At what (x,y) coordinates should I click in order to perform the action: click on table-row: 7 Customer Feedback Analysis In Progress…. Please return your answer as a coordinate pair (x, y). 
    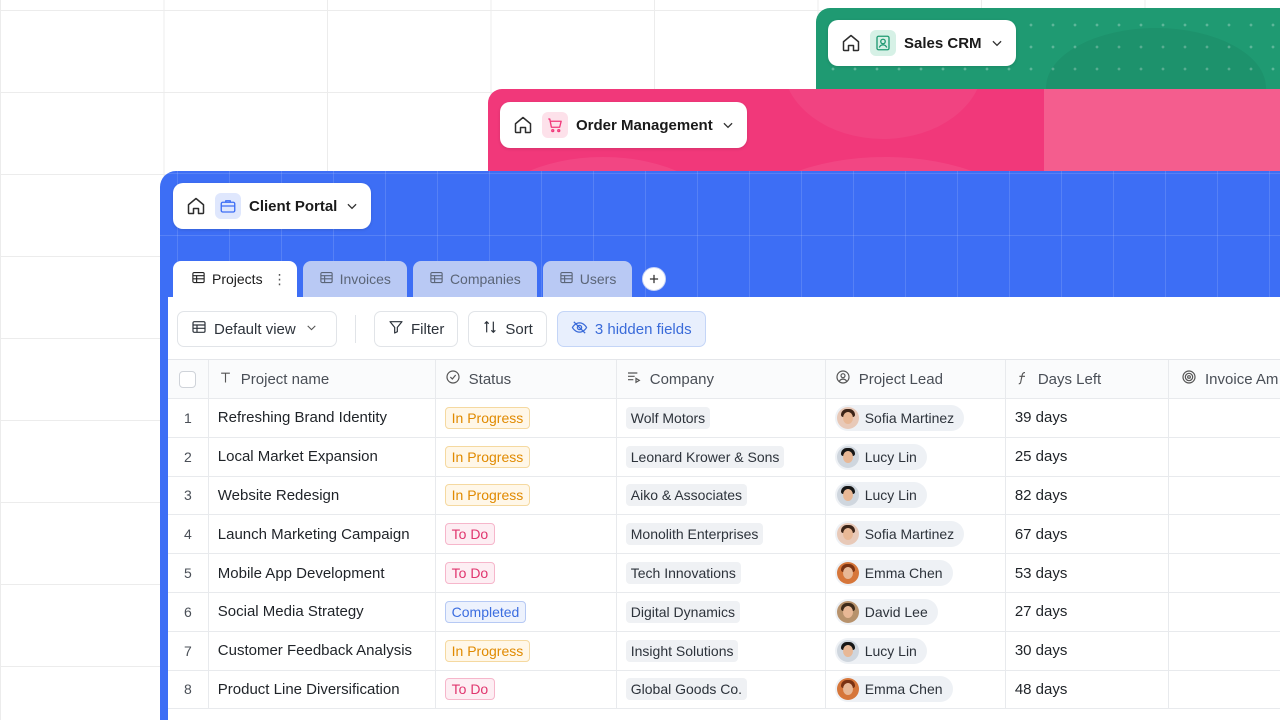
    Looking at the image, I should click on (724, 651).